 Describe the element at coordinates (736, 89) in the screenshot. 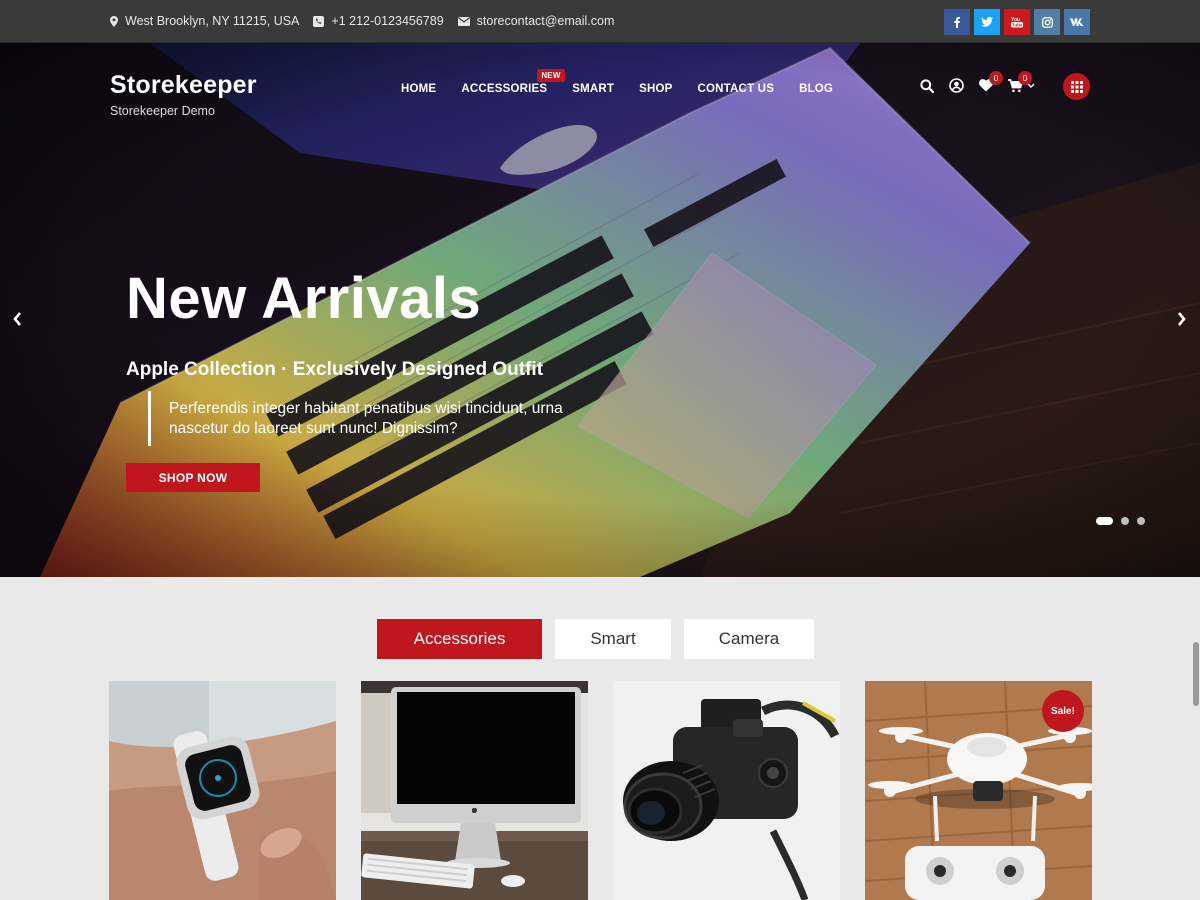

I see `nav-item-contact-us: CONTACT US` at that location.